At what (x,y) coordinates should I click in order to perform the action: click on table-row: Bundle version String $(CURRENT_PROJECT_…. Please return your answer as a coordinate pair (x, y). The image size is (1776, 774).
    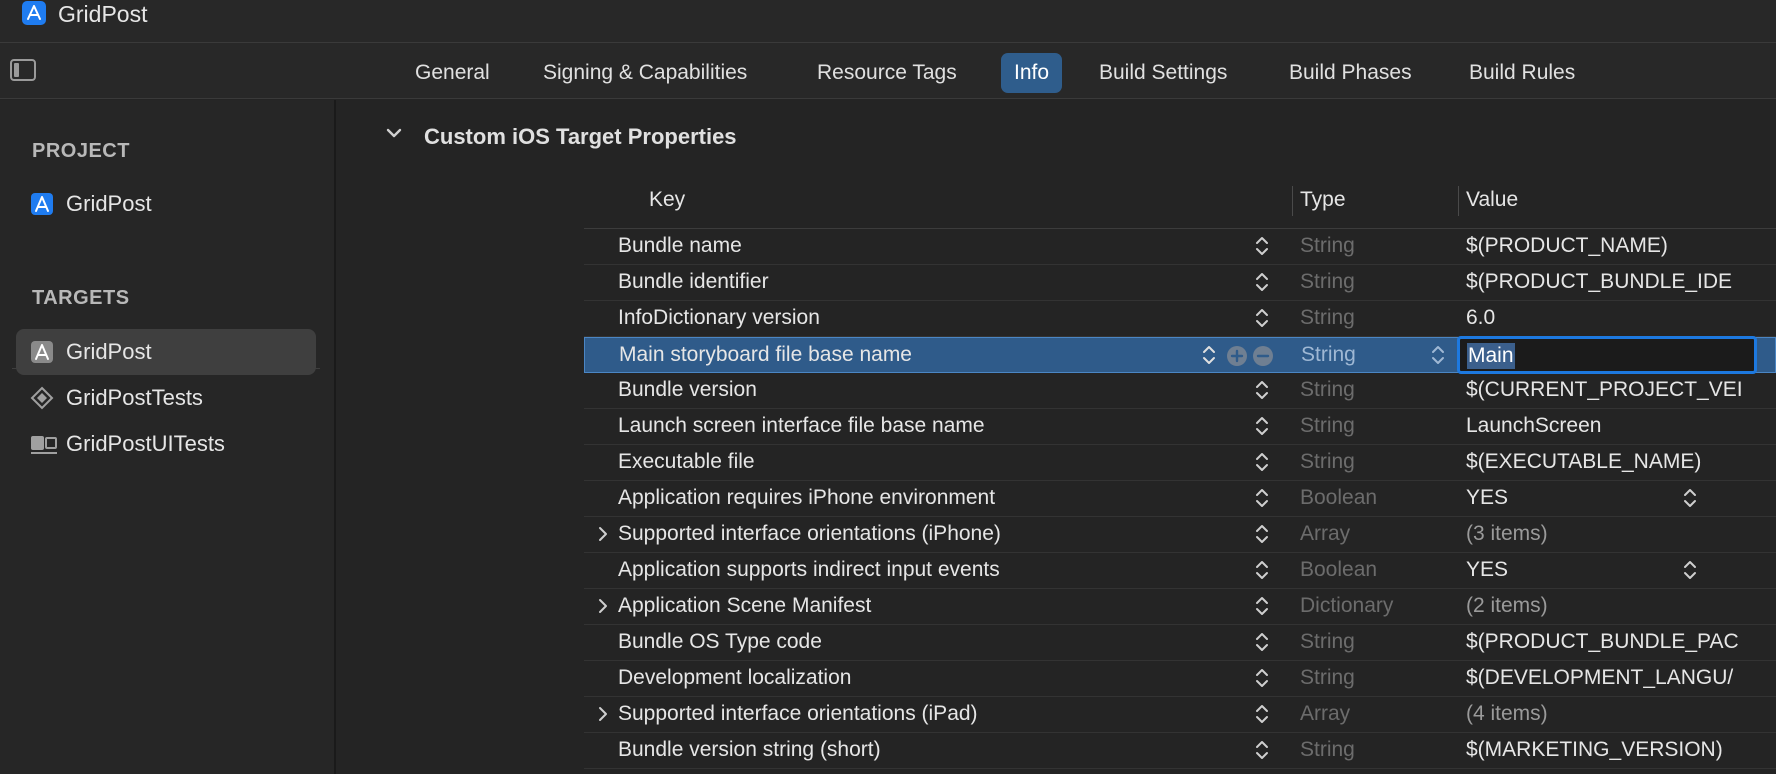
    Looking at the image, I should click on (1180, 391).